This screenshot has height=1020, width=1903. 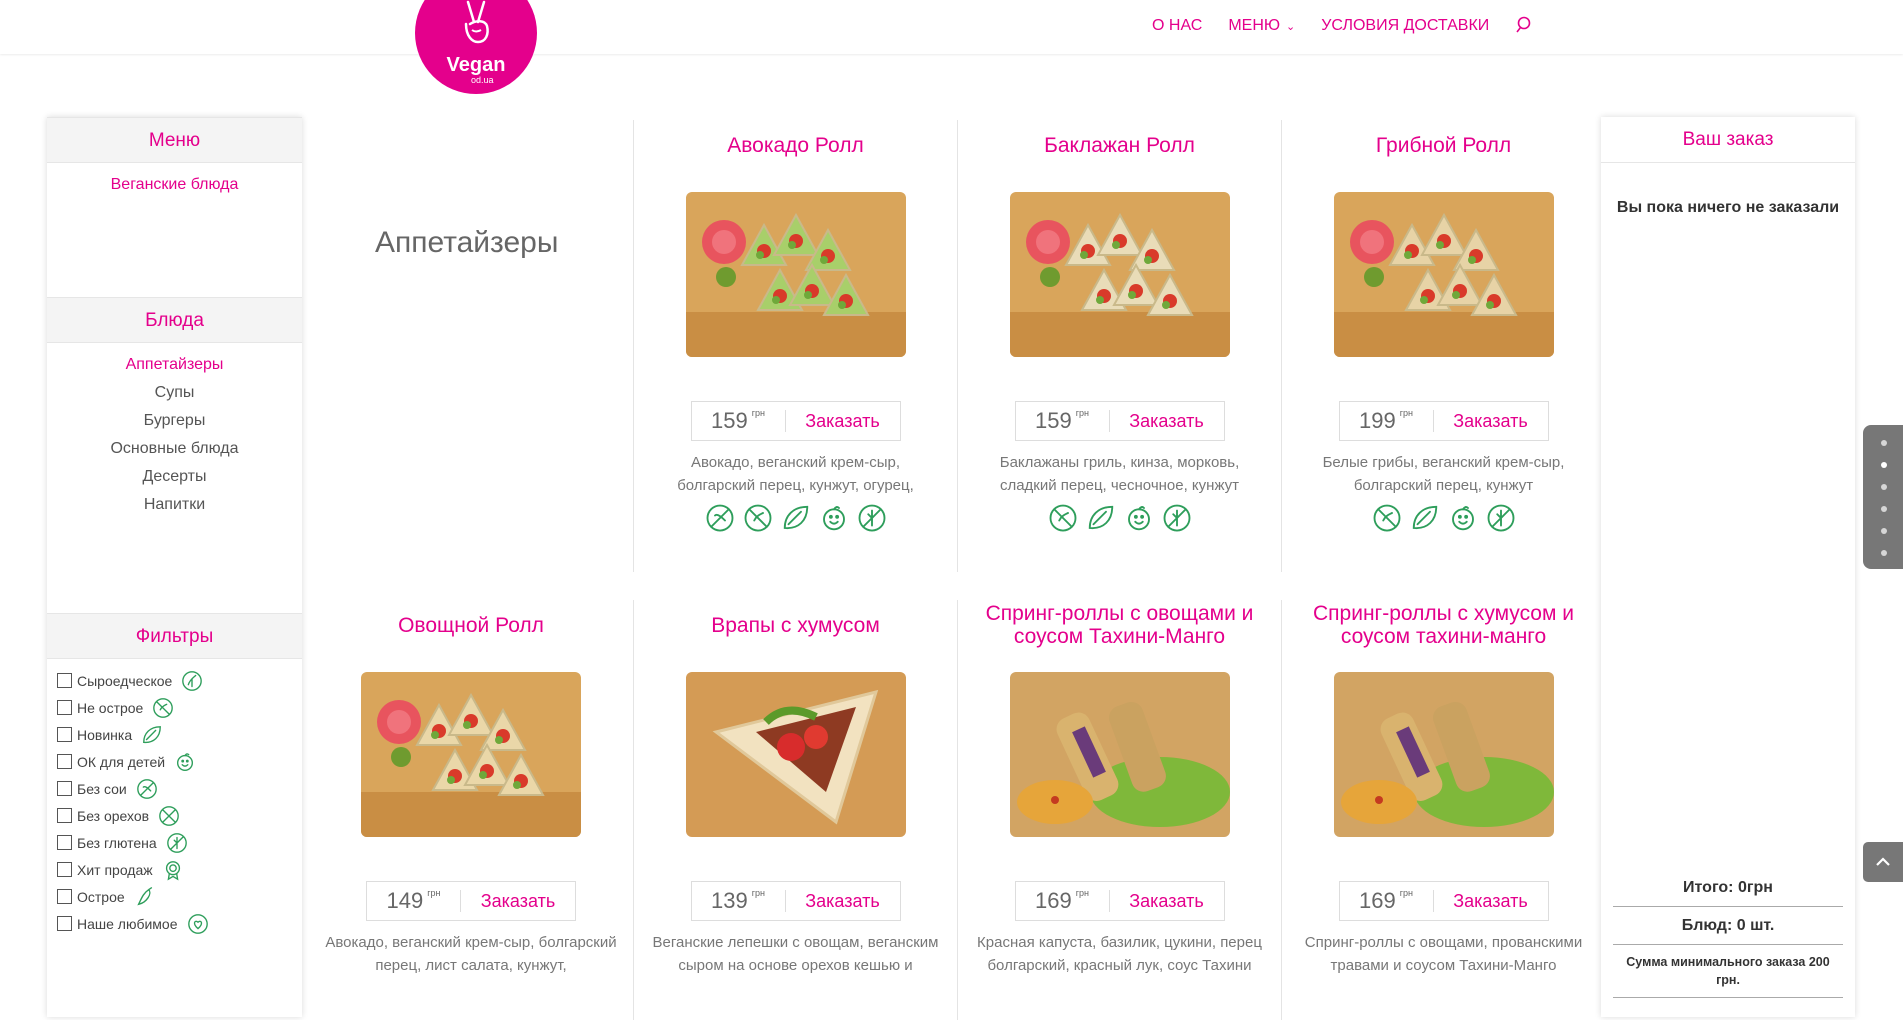 What do you see at coordinates (179, 788) in the screenshot?
I see `filter-option: Без сои` at bounding box center [179, 788].